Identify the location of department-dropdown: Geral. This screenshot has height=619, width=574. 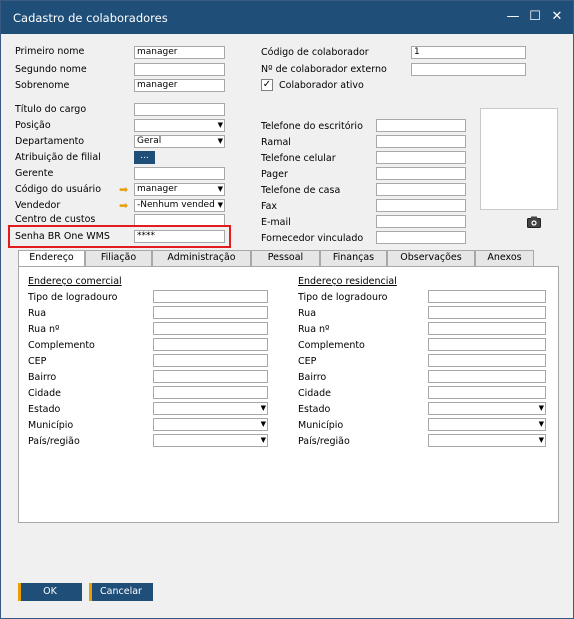
(179, 141).